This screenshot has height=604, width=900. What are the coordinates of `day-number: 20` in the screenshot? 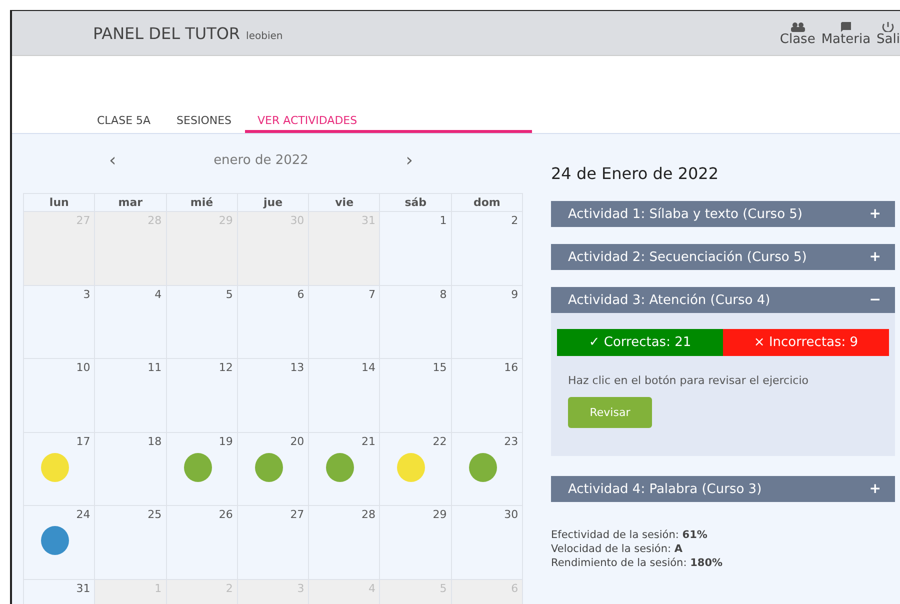 It's located at (297, 441).